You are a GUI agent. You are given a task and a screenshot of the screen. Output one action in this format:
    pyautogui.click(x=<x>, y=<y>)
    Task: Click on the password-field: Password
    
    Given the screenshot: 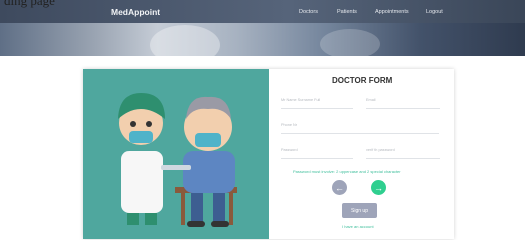 What is the action you would take?
    pyautogui.click(x=317, y=152)
    